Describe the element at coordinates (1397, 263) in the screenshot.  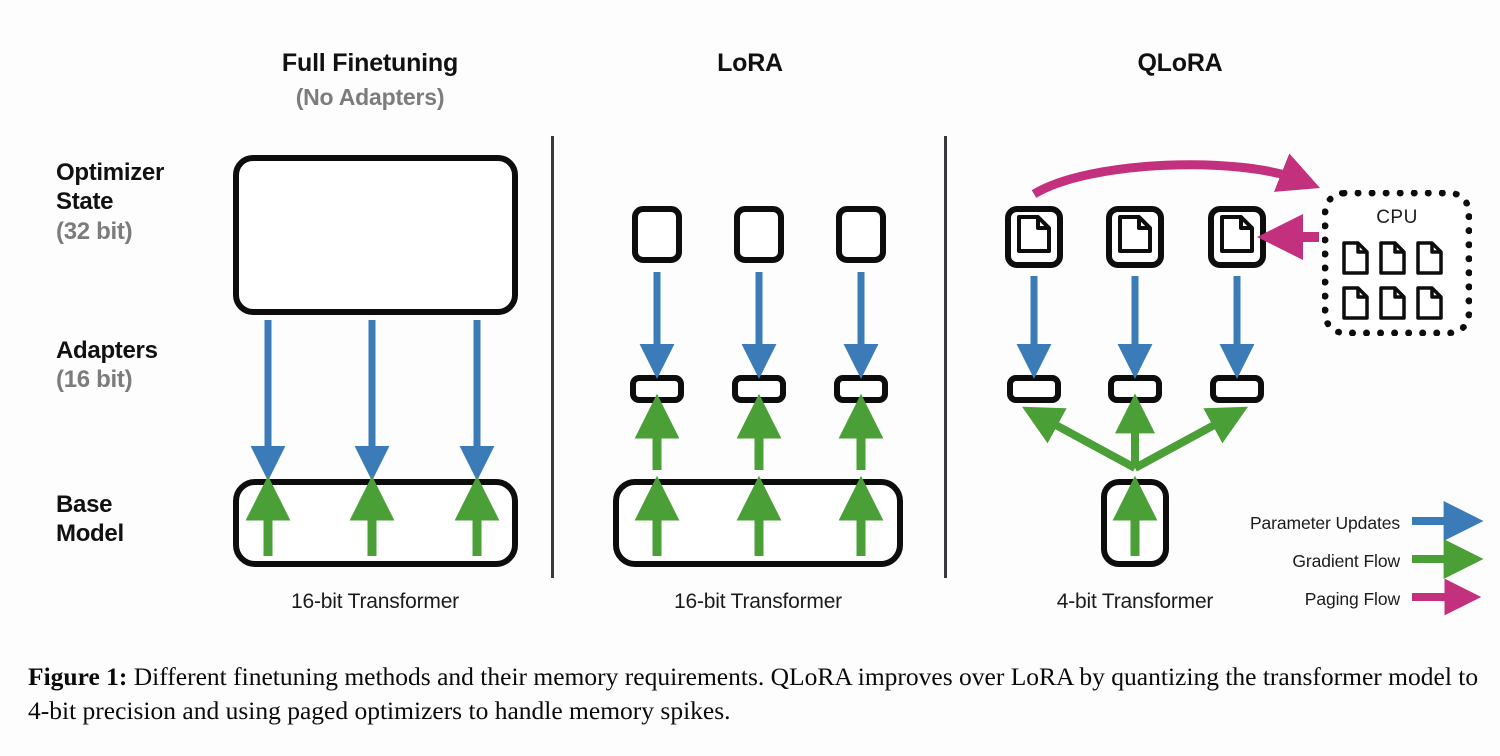
I see `cpu-container: CPU` at that location.